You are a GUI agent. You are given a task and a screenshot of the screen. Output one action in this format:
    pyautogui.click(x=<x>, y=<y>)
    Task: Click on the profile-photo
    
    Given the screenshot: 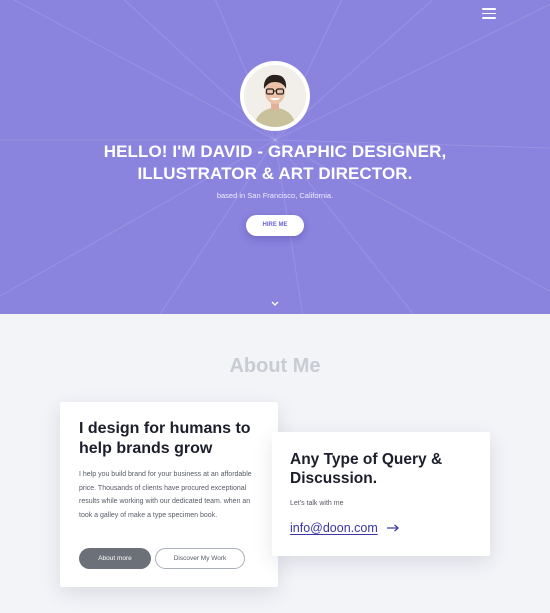 What is the action you would take?
    pyautogui.click(x=275, y=96)
    